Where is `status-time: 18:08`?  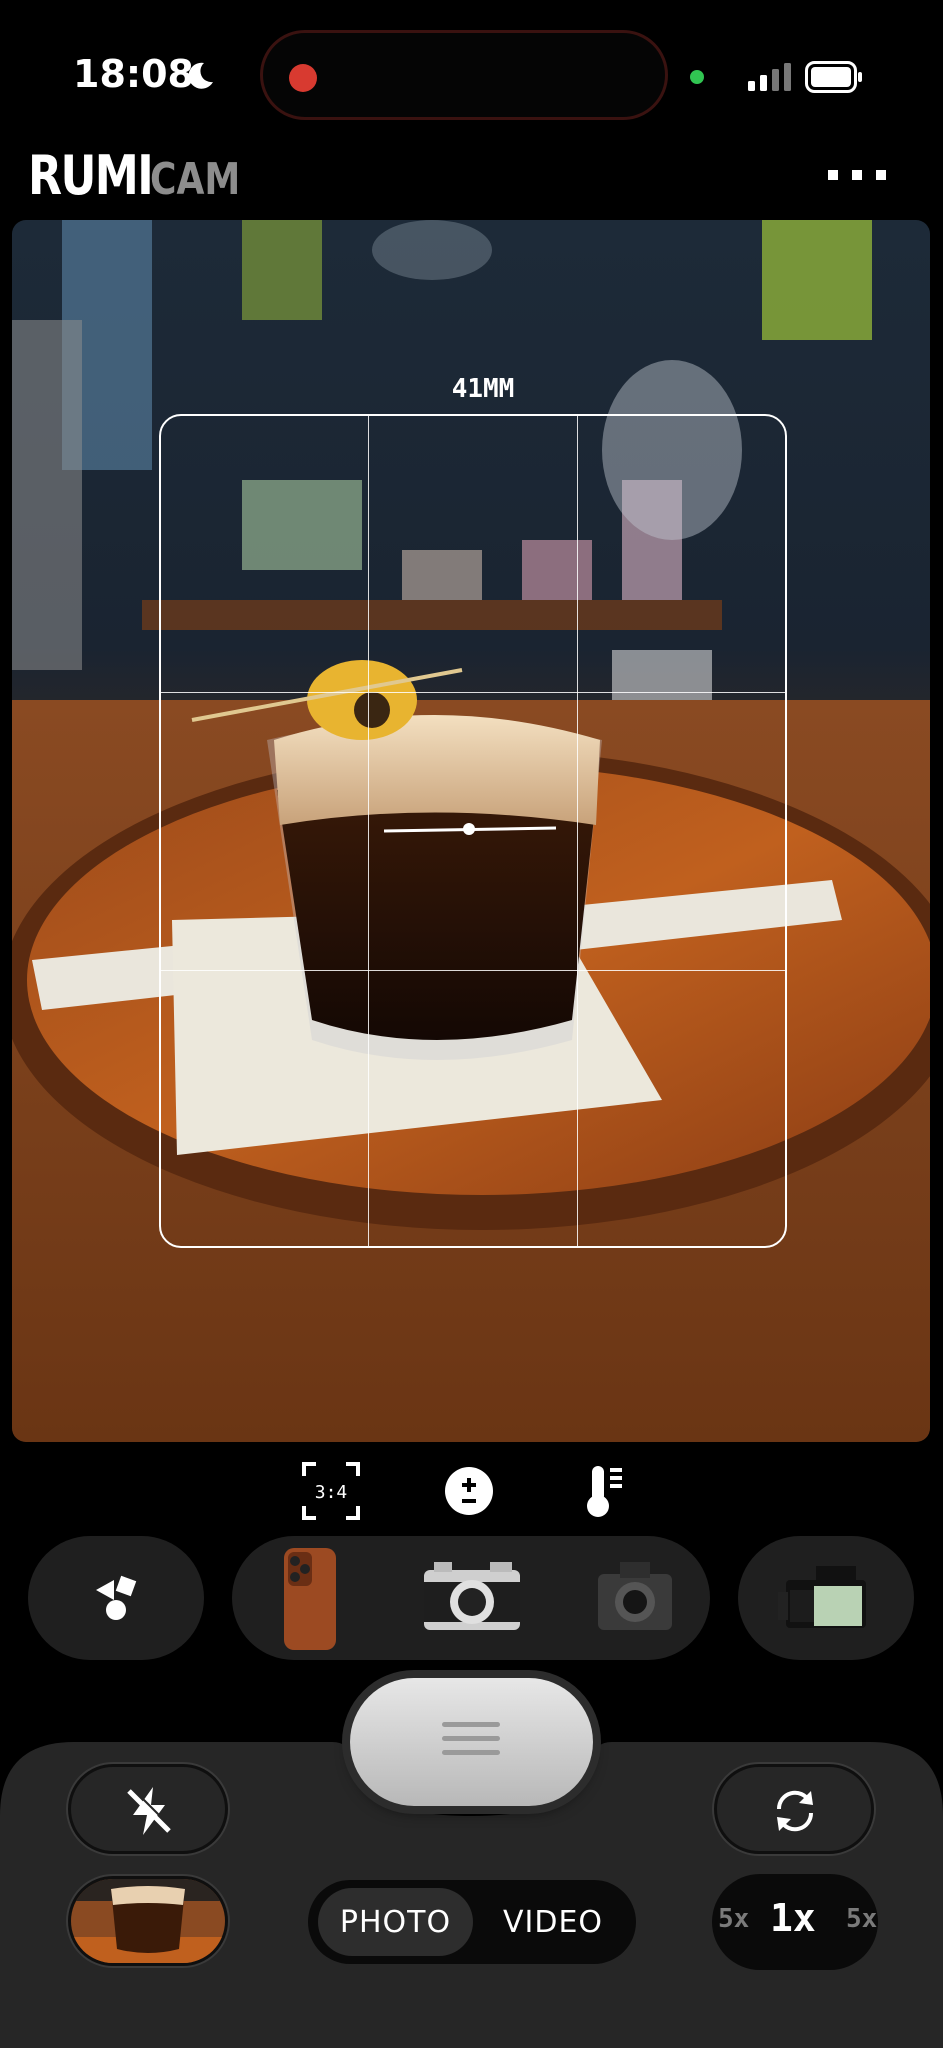
status-time: 18:08 is located at coordinates (133, 74).